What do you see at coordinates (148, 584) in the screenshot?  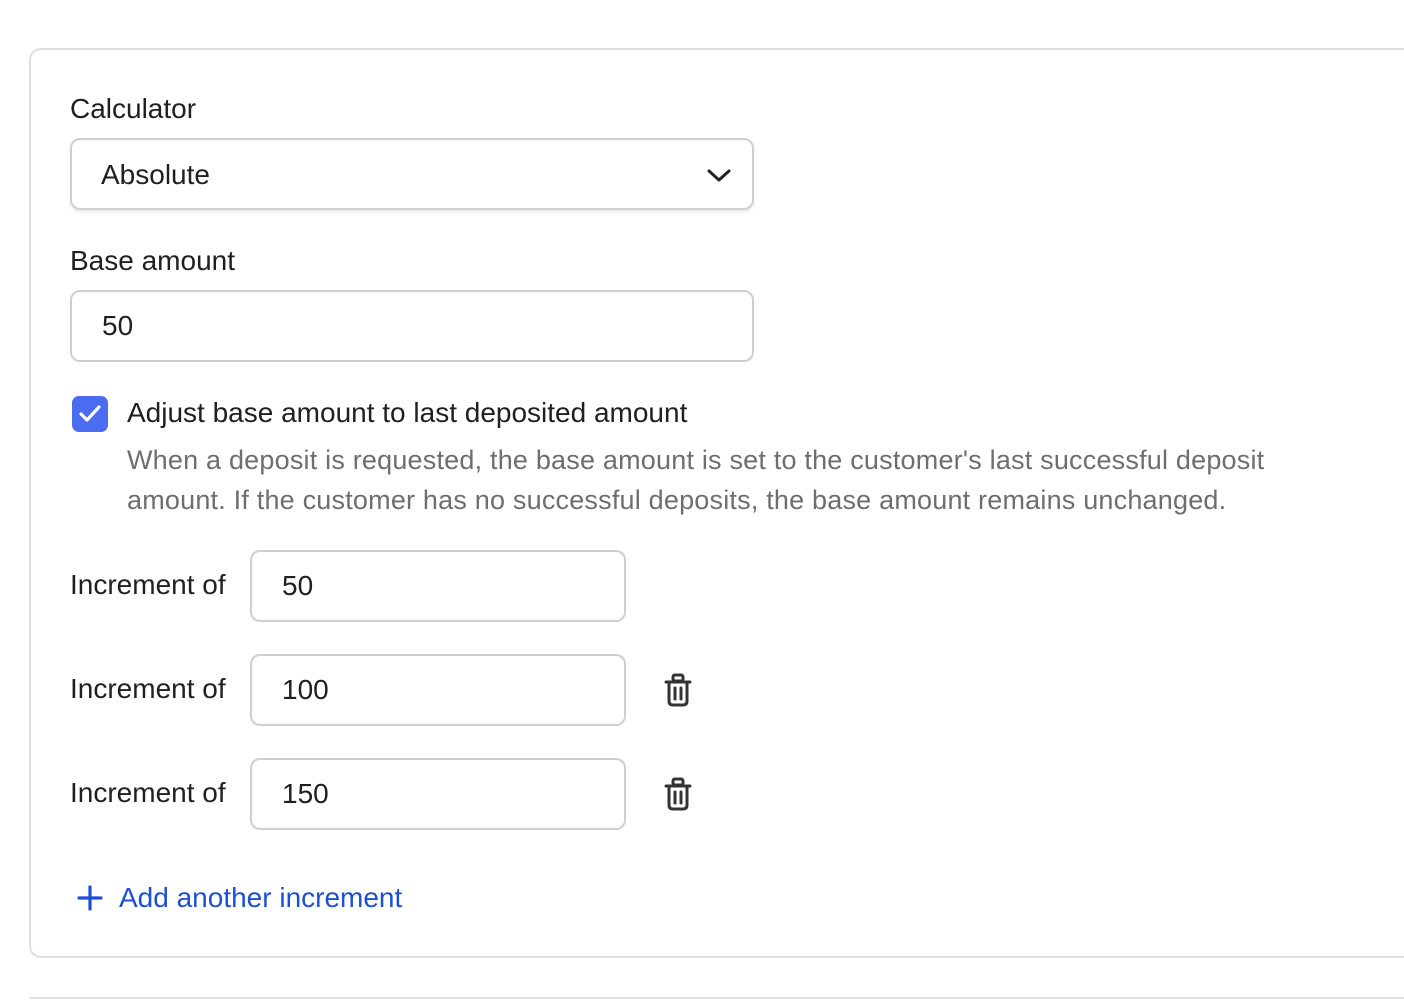 I see `increment-label-1: Increment of` at bounding box center [148, 584].